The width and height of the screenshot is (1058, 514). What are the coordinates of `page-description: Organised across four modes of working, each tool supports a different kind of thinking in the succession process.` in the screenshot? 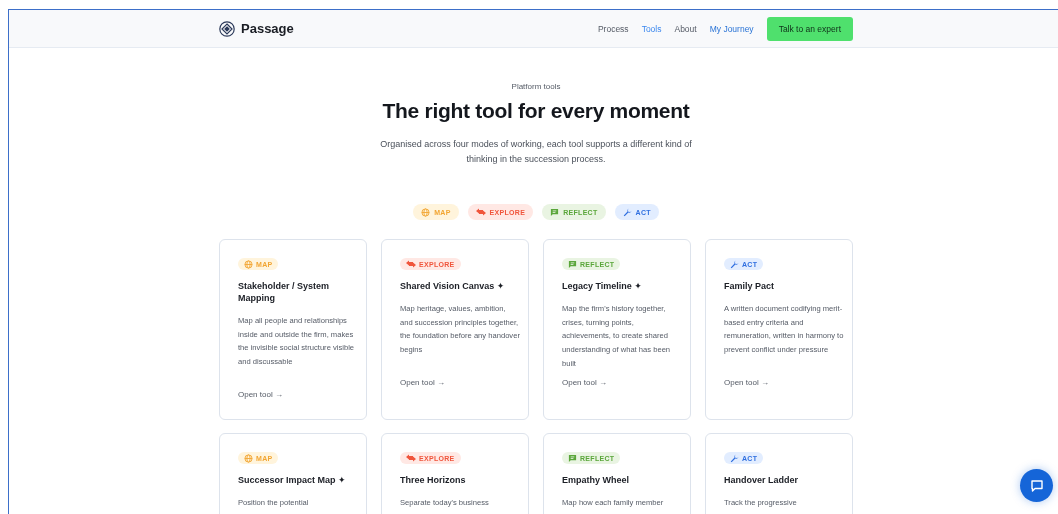 It's located at (536, 152).